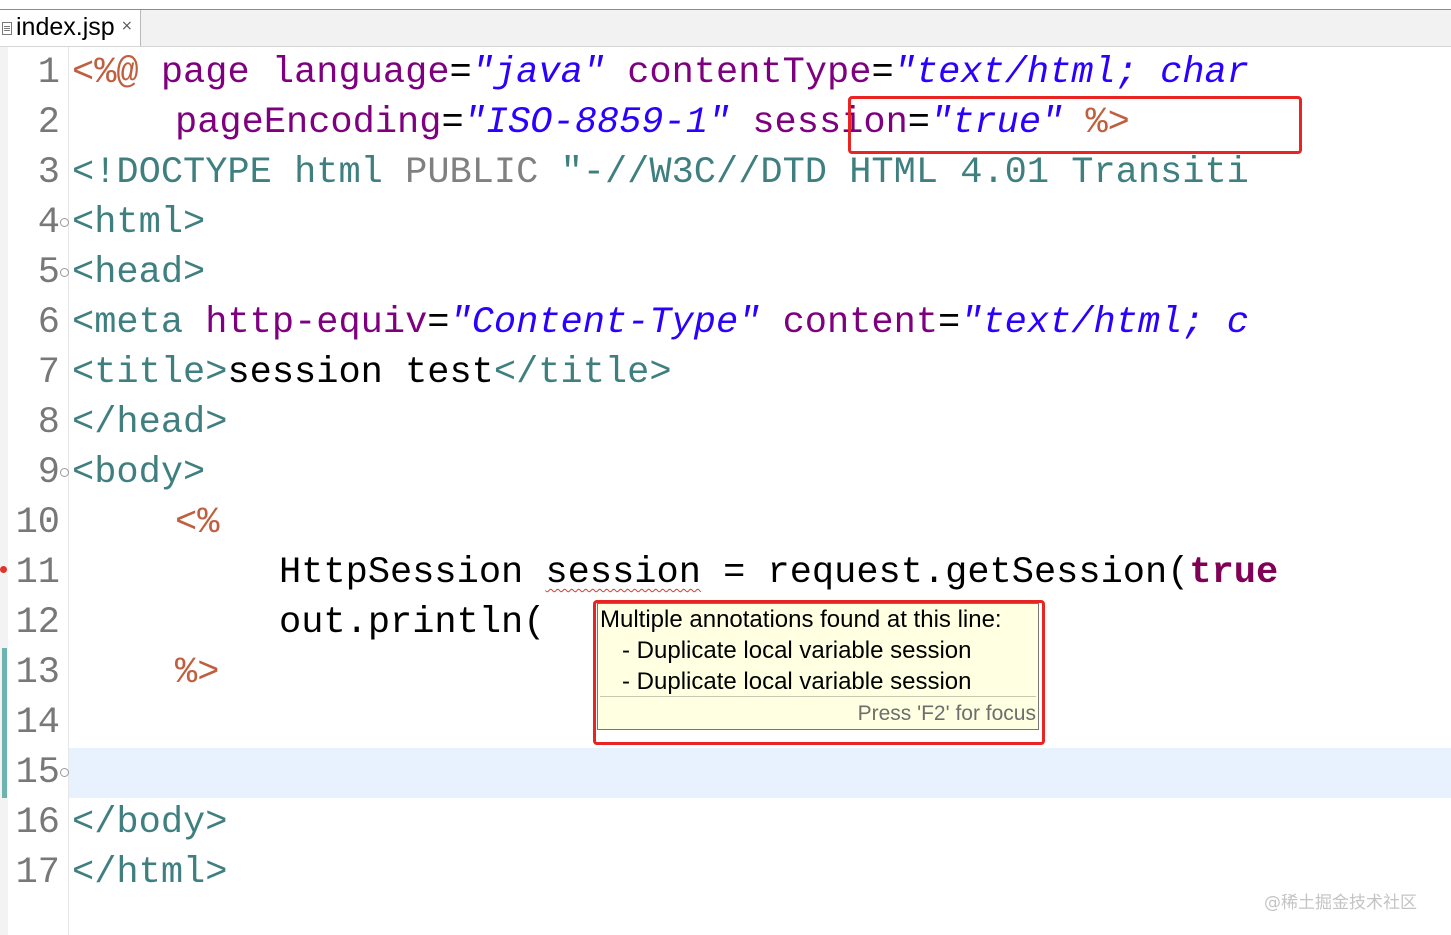  Describe the element at coordinates (1104, 323) in the screenshot. I see `attr-value: "text/html; c` at that location.